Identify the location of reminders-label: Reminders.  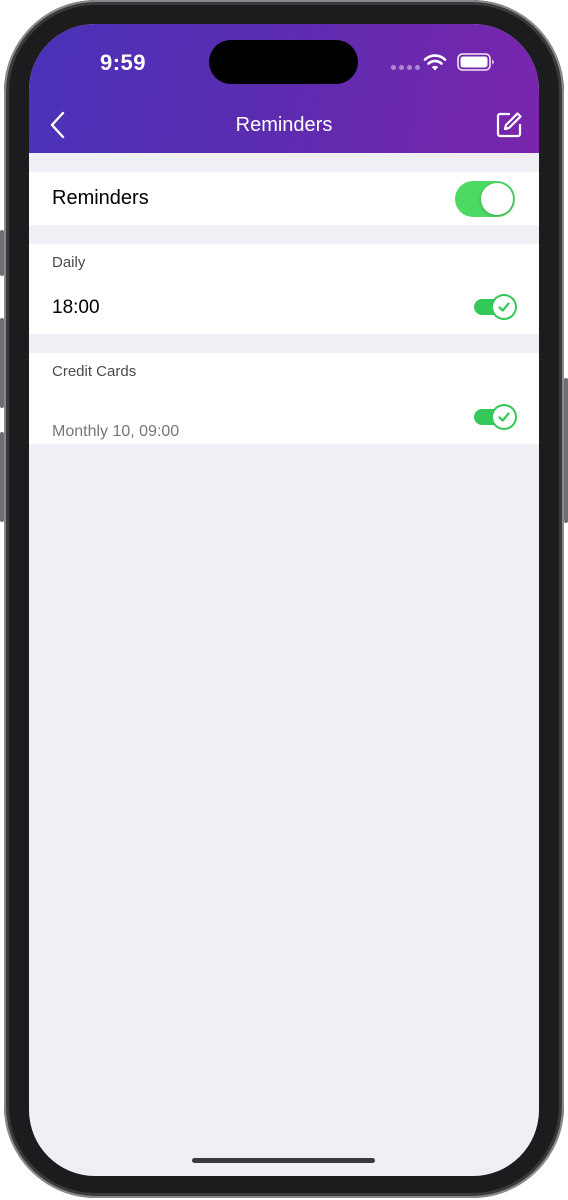
(100, 198).